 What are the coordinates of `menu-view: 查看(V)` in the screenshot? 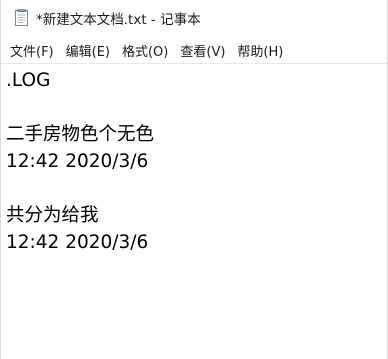 It's located at (202, 50).